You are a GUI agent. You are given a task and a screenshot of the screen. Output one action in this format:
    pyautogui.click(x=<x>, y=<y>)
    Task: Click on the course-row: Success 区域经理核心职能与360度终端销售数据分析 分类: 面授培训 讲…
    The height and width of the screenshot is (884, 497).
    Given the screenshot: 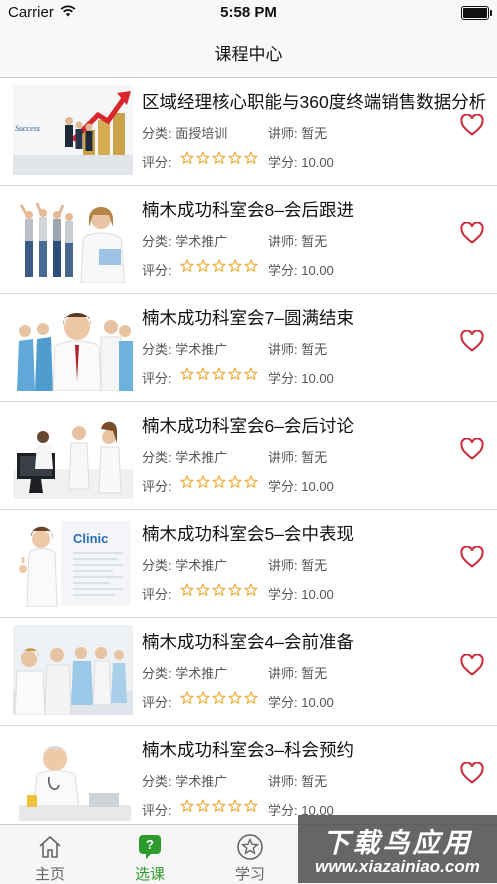 What is the action you would take?
    pyautogui.click(x=248, y=132)
    